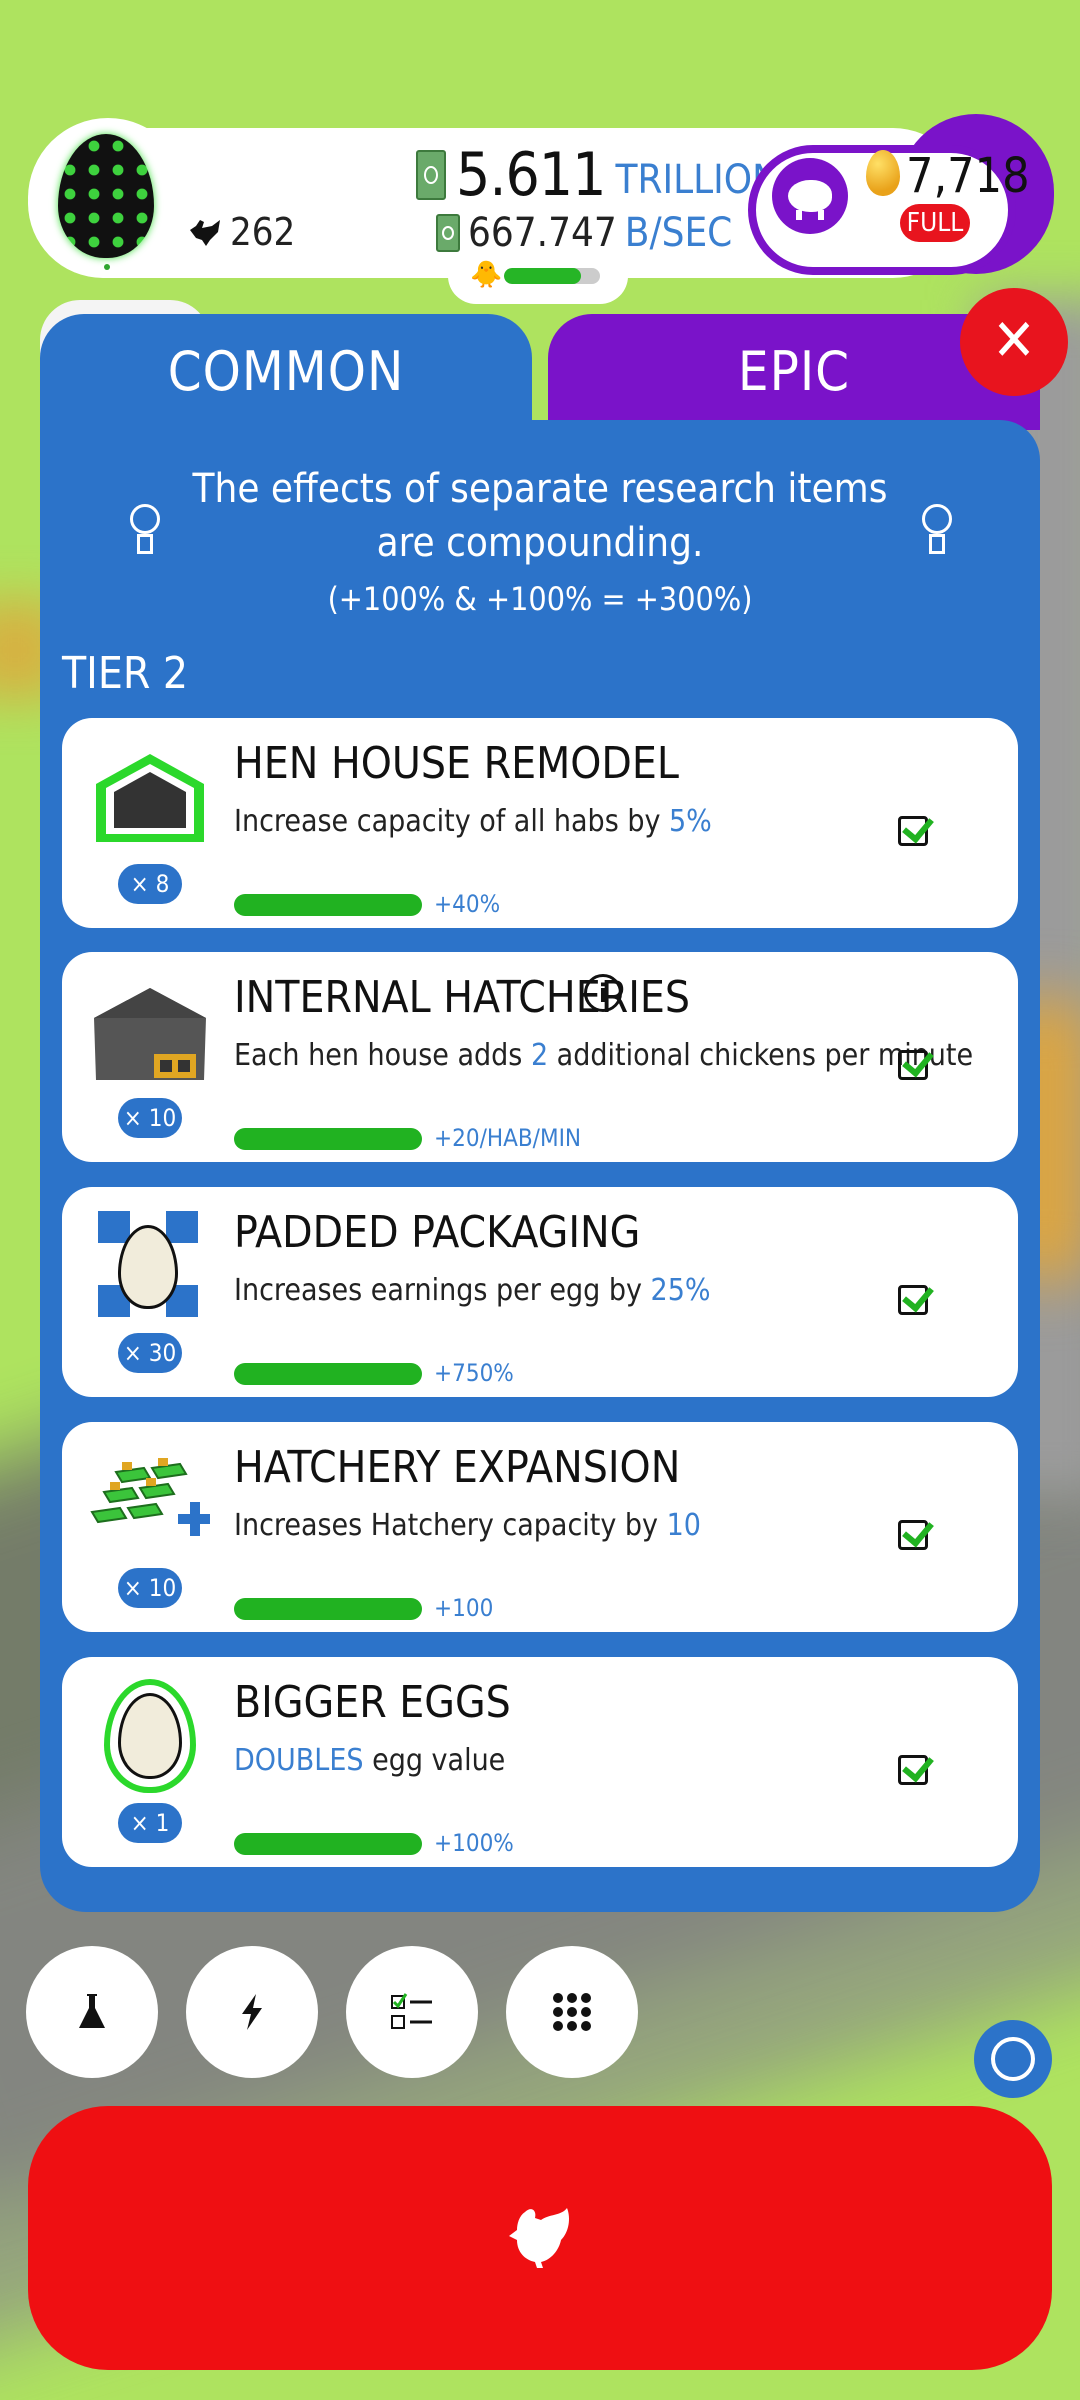 The width and height of the screenshot is (1080, 2400). Describe the element at coordinates (148, 1499) in the screenshot. I see `hatchery-beds-icon` at that location.